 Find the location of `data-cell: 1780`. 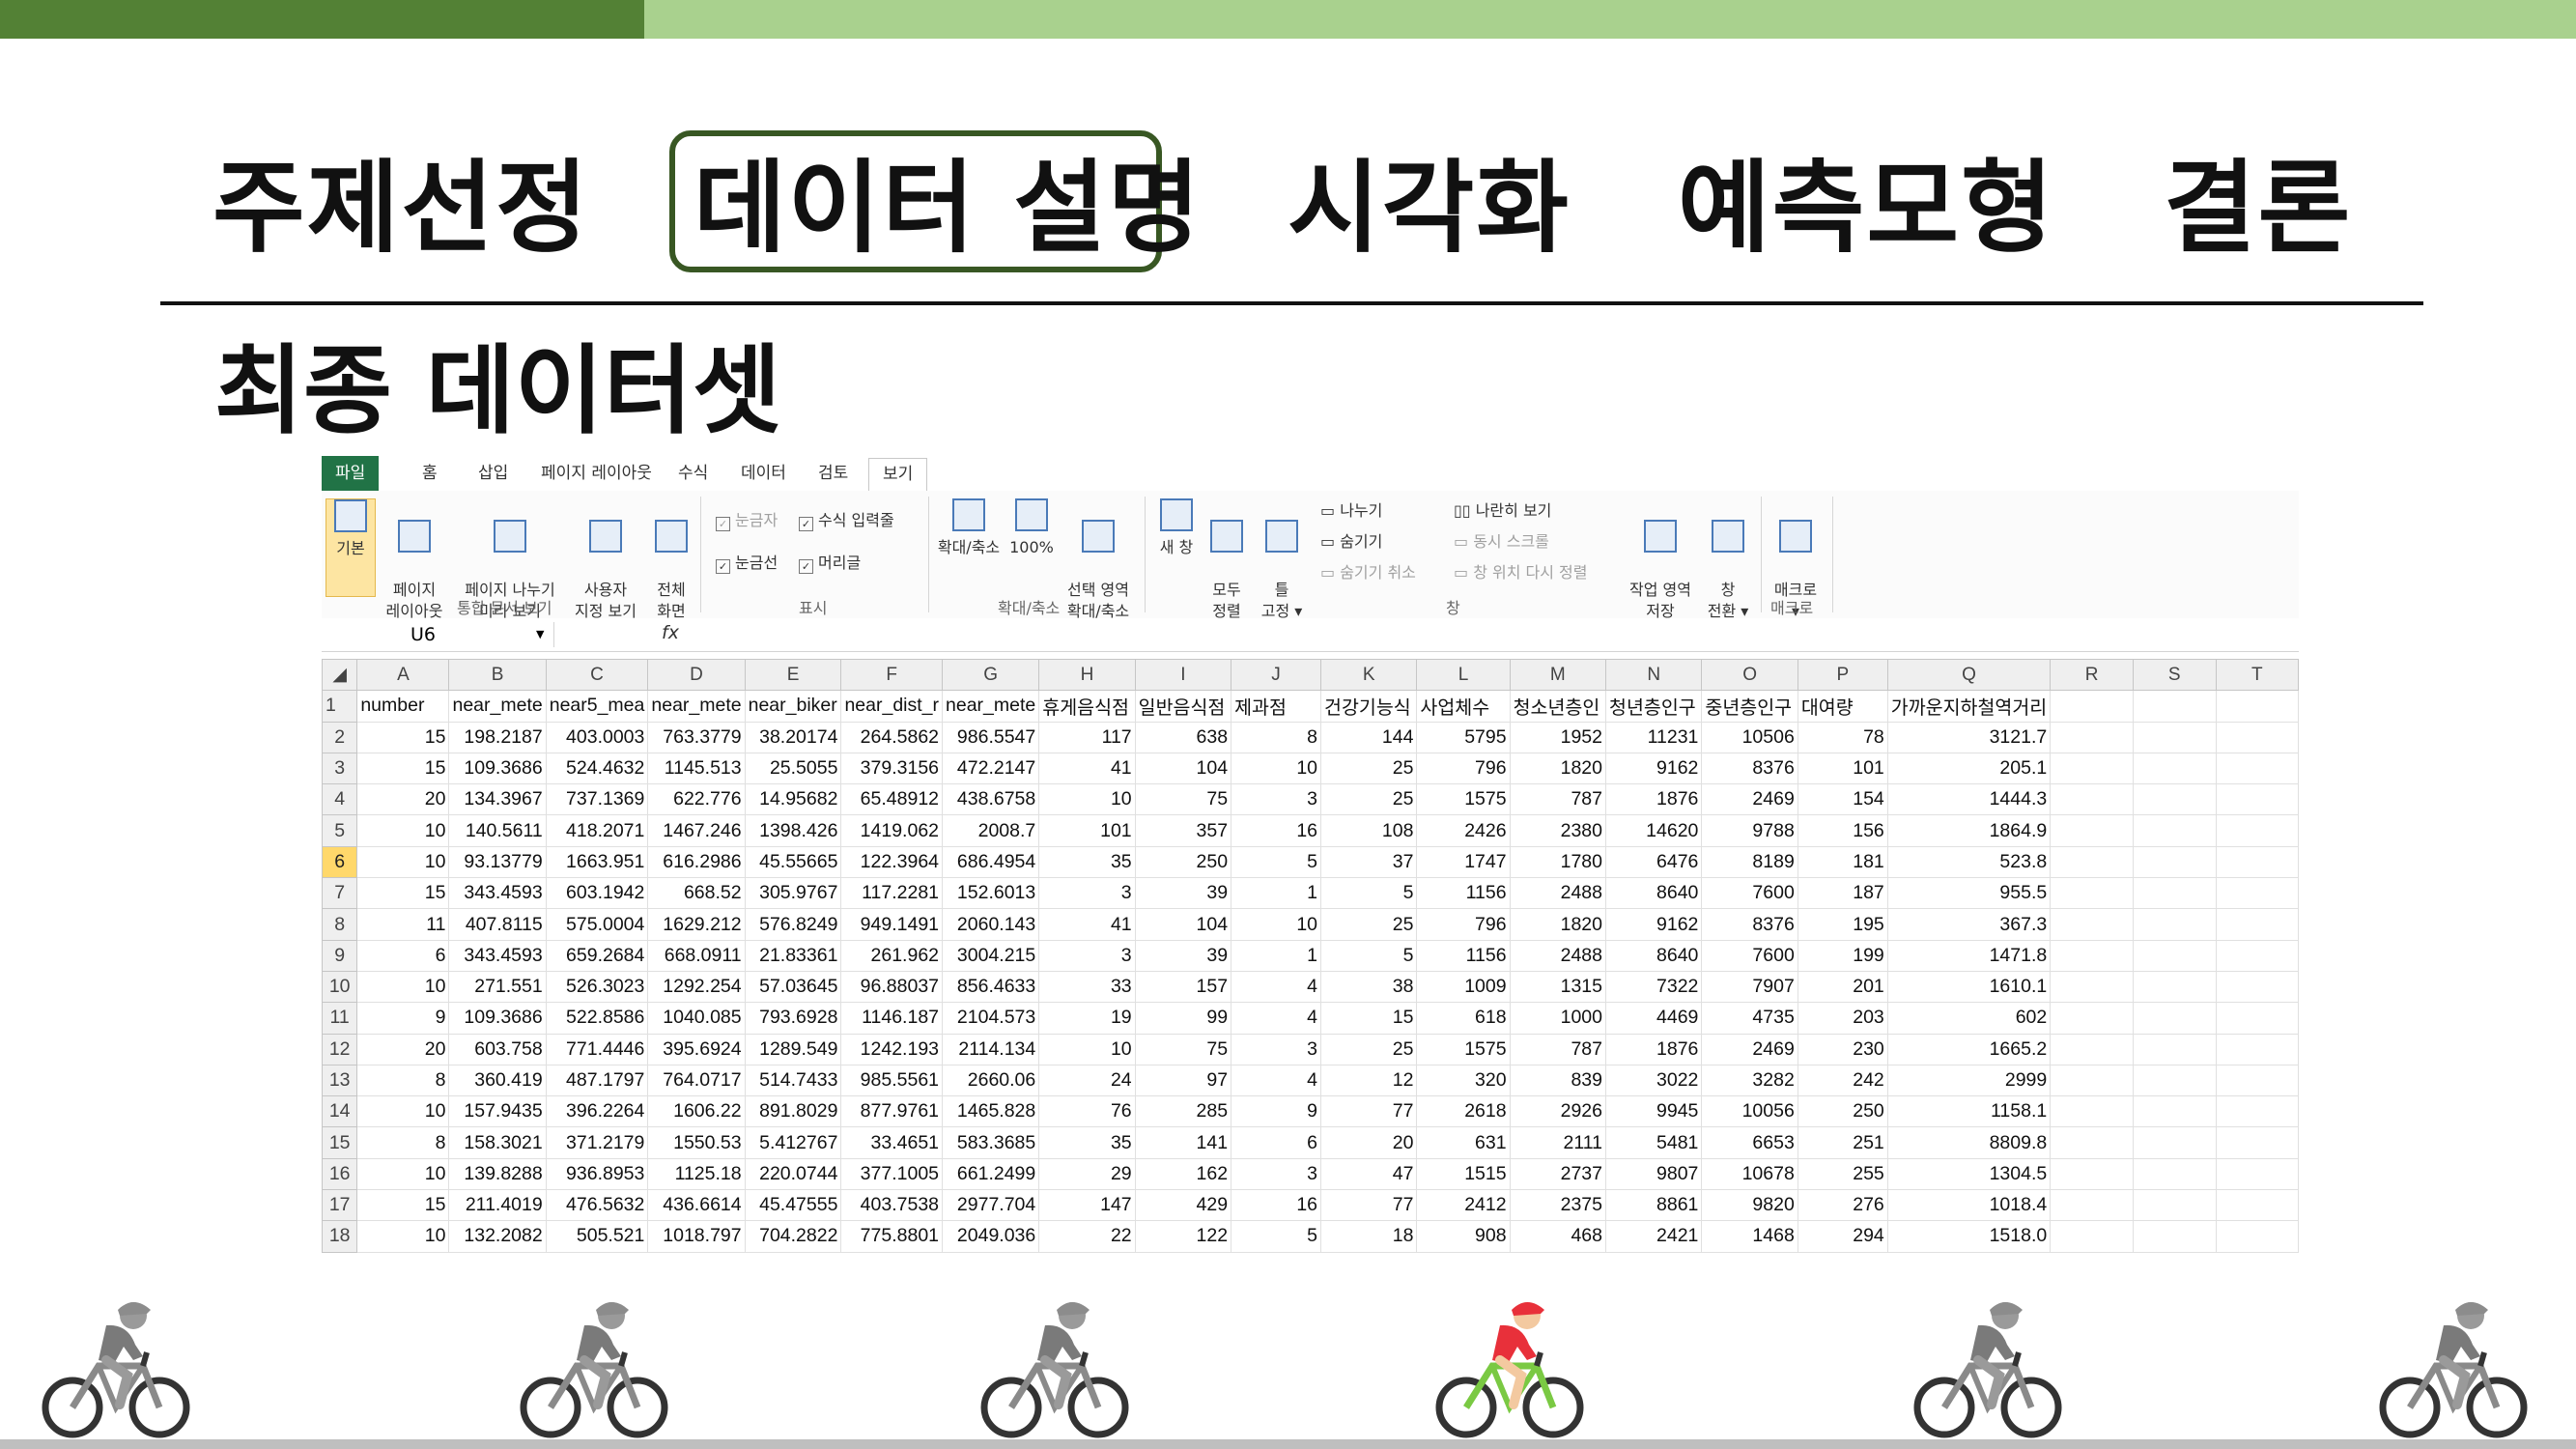

data-cell: 1780 is located at coordinates (1558, 862).